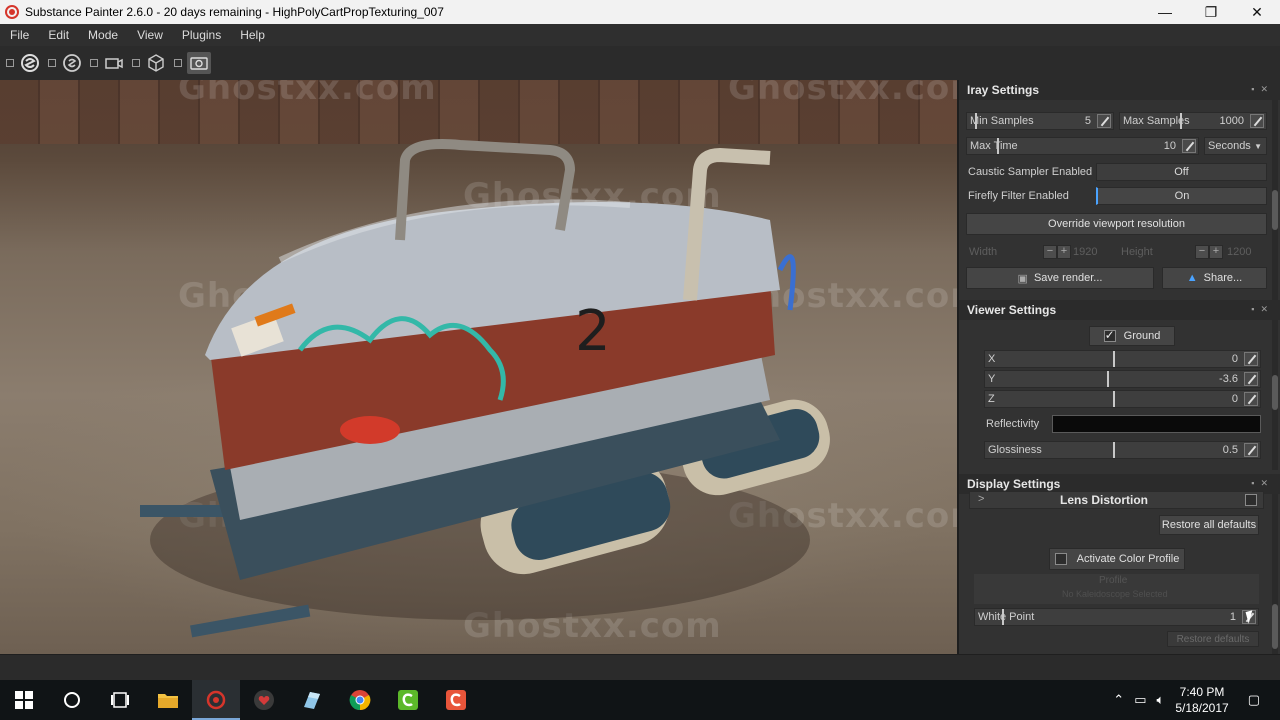 The image size is (1280, 720). What do you see at coordinates (1122, 450) in the screenshot?
I see `glossiness-slider: Glossiness 0.5` at bounding box center [1122, 450].